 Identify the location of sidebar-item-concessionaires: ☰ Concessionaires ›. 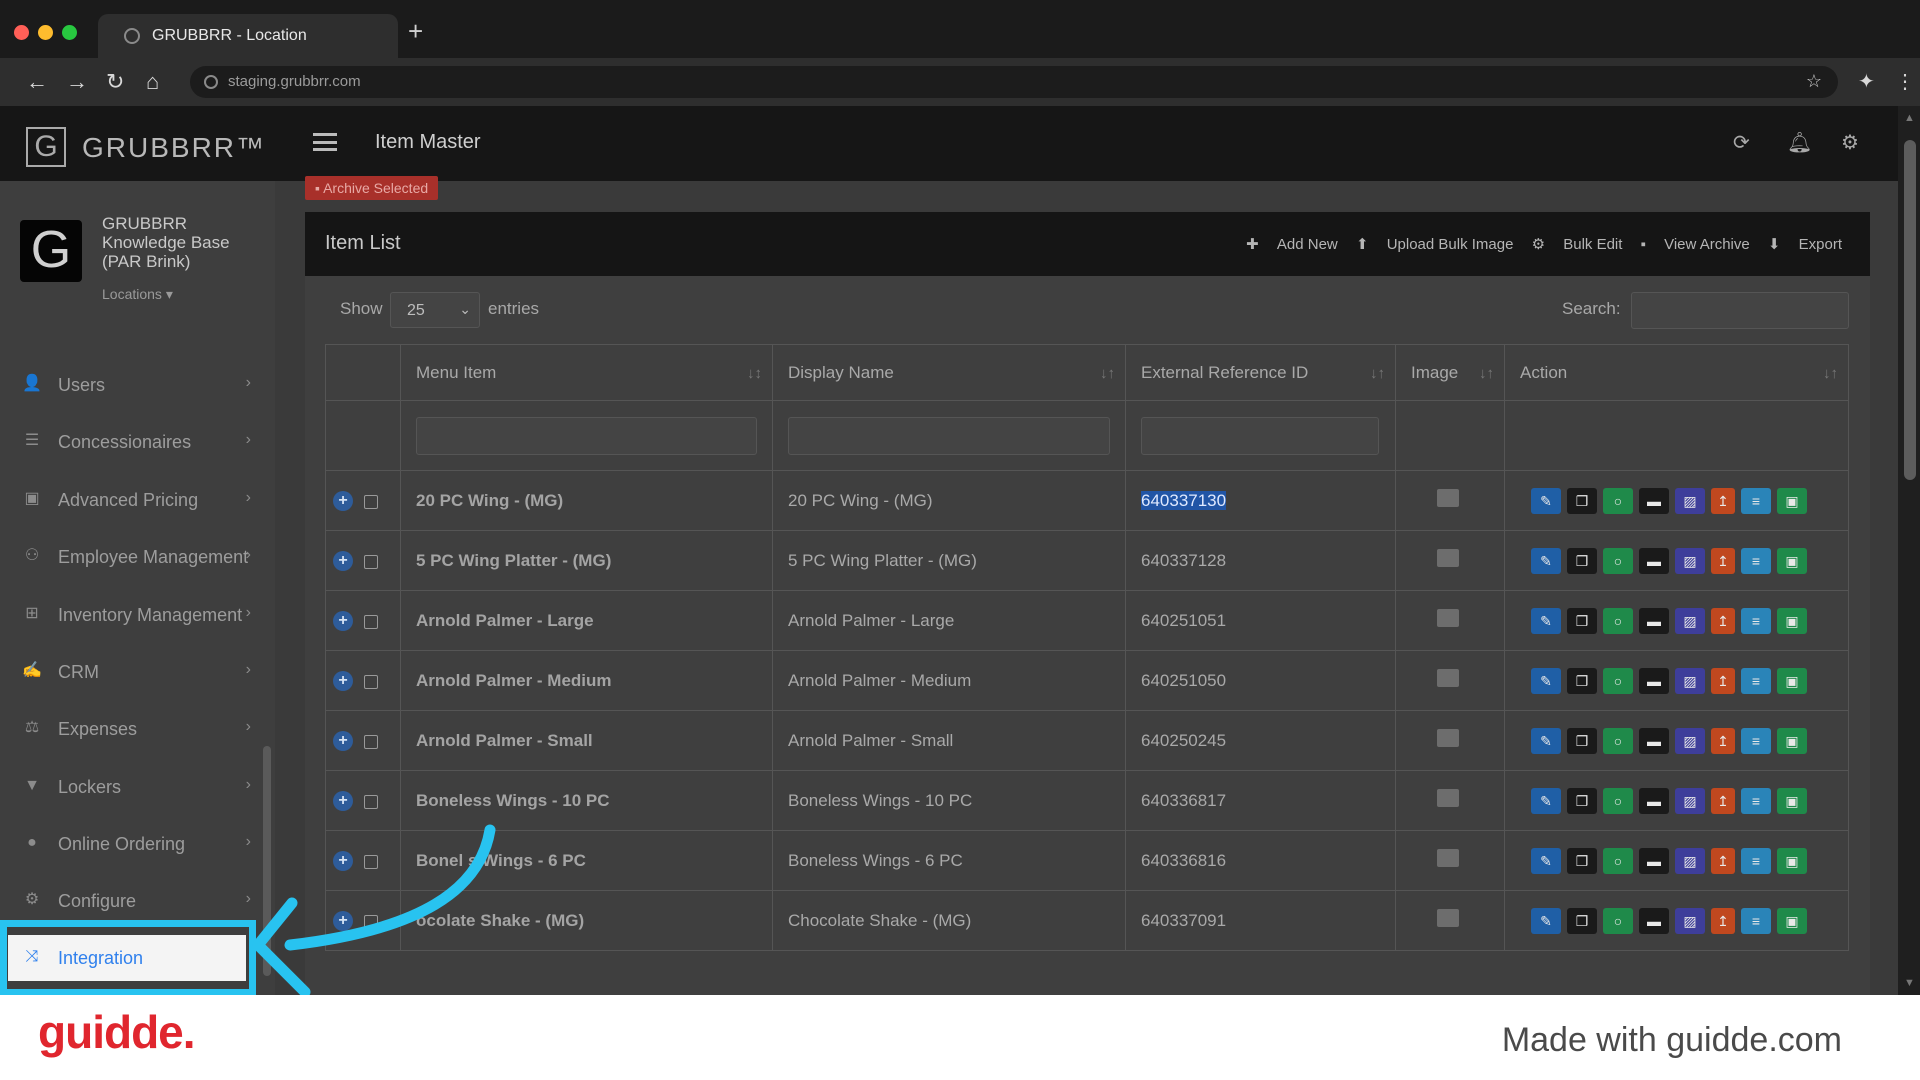
(132, 441).